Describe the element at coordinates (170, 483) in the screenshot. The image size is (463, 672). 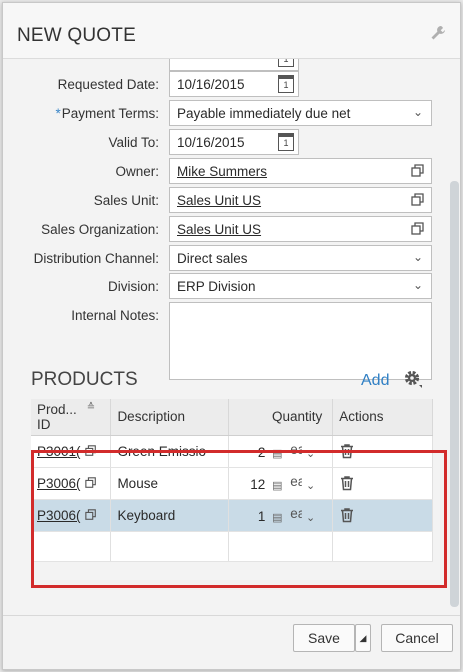
I see `description-cell: Mouse` at that location.